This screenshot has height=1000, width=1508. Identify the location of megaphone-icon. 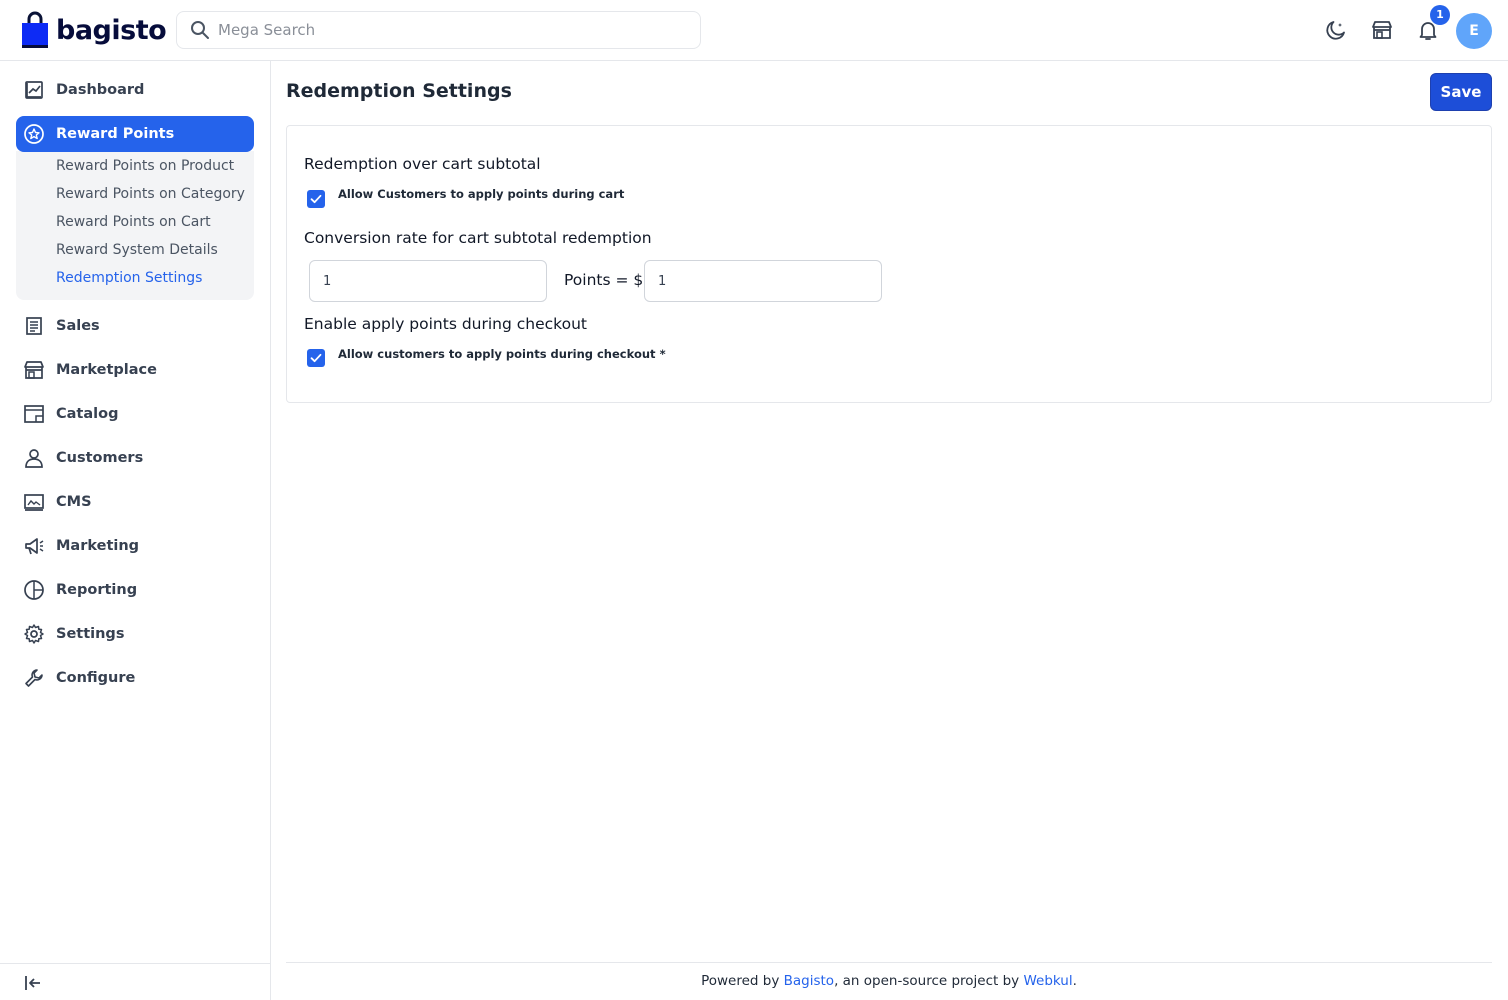
(34, 546).